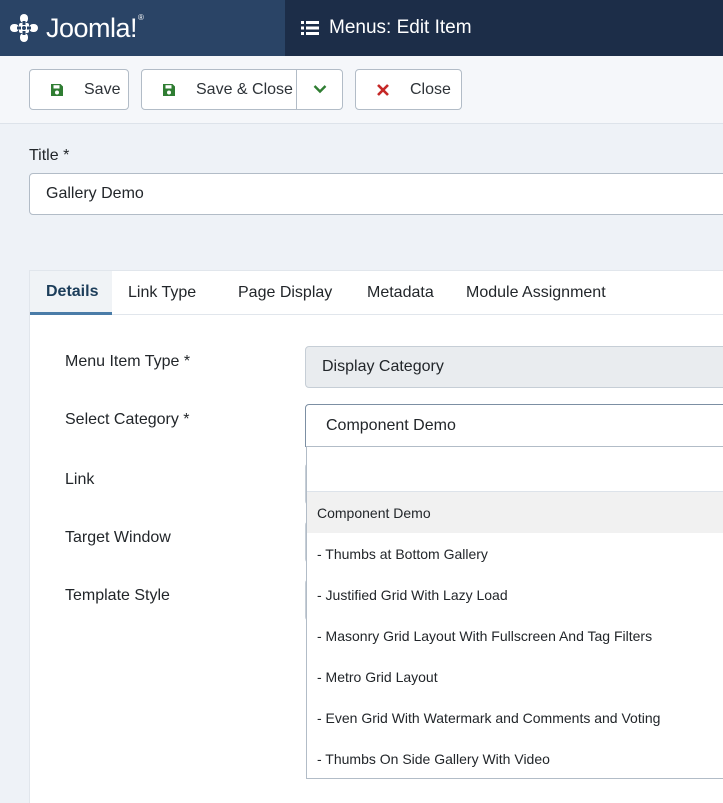  Describe the element at coordinates (167, 293) in the screenshot. I see `tab-link-type: Link Type` at that location.